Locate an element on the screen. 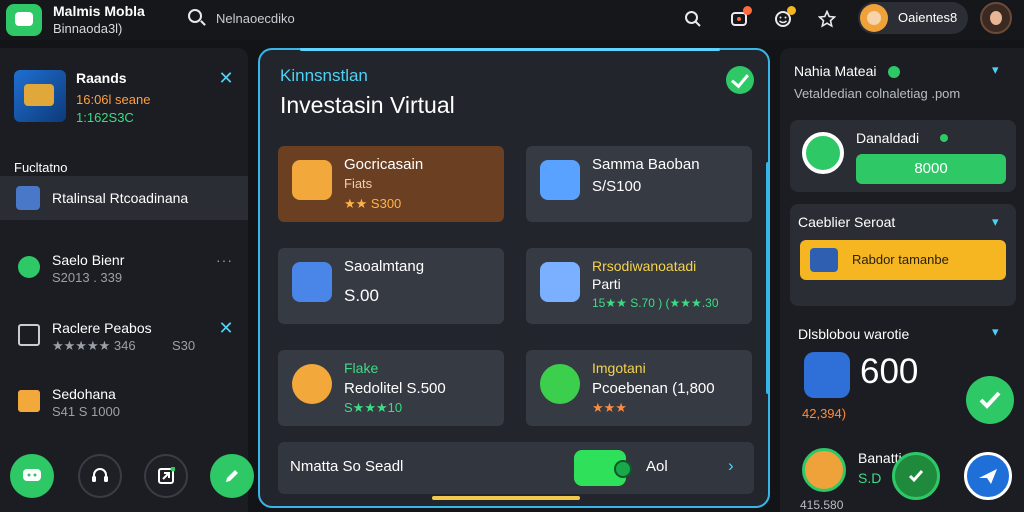 Image resolution: width=1024 pixels, height=512 pixels. panel-scrollbar is located at coordinates (768, 278).